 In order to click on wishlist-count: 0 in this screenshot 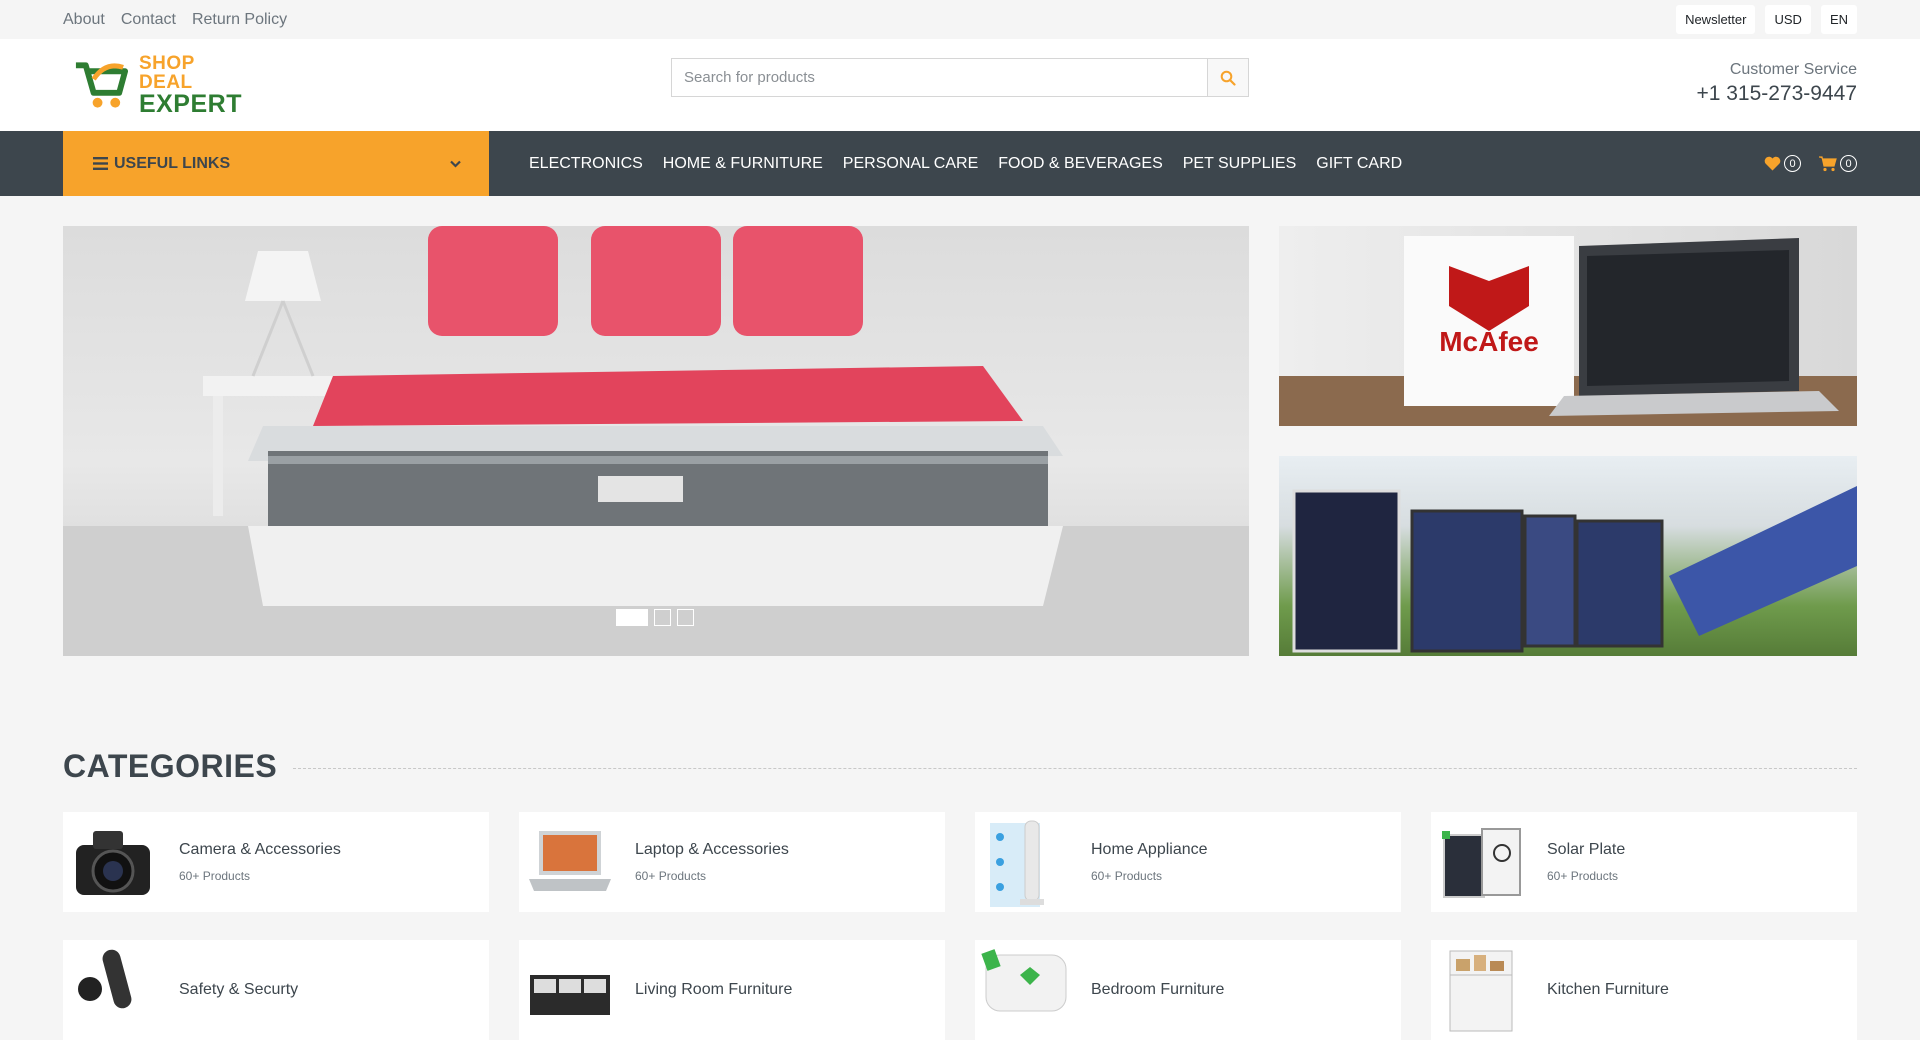, I will do `click(1792, 163)`.